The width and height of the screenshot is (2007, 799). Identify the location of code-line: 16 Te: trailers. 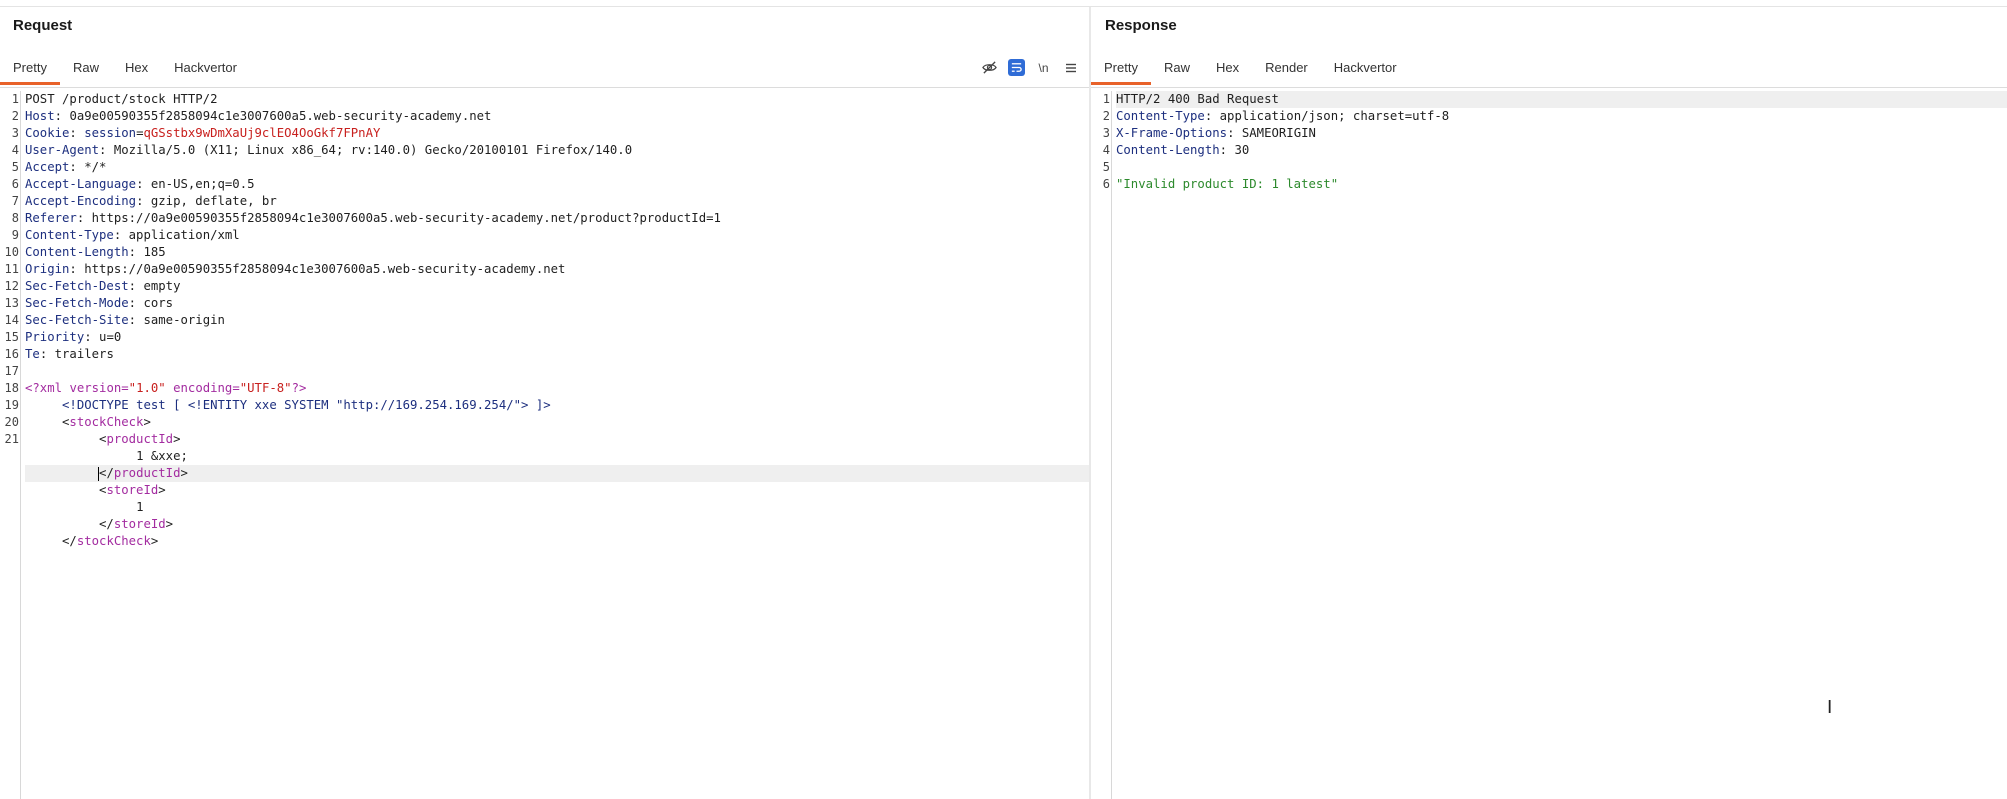
(547, 354).